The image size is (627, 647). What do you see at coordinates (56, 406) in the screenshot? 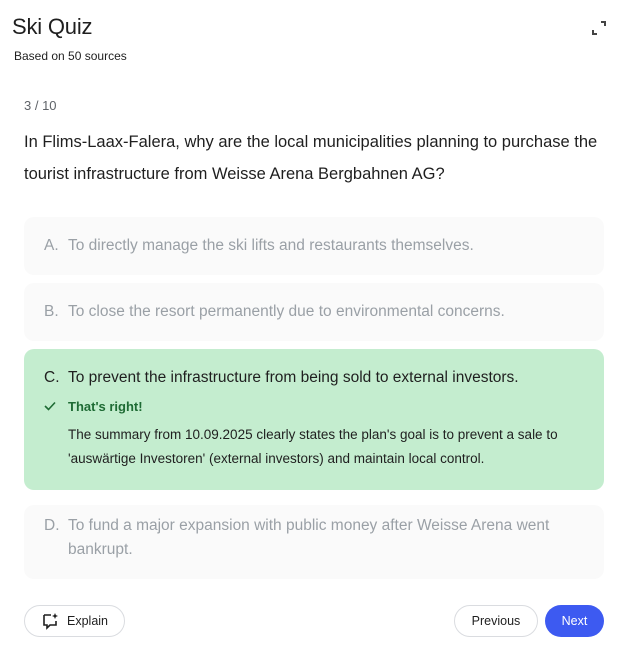
I see `checkmark-icon` at bounding box center [56, 406].